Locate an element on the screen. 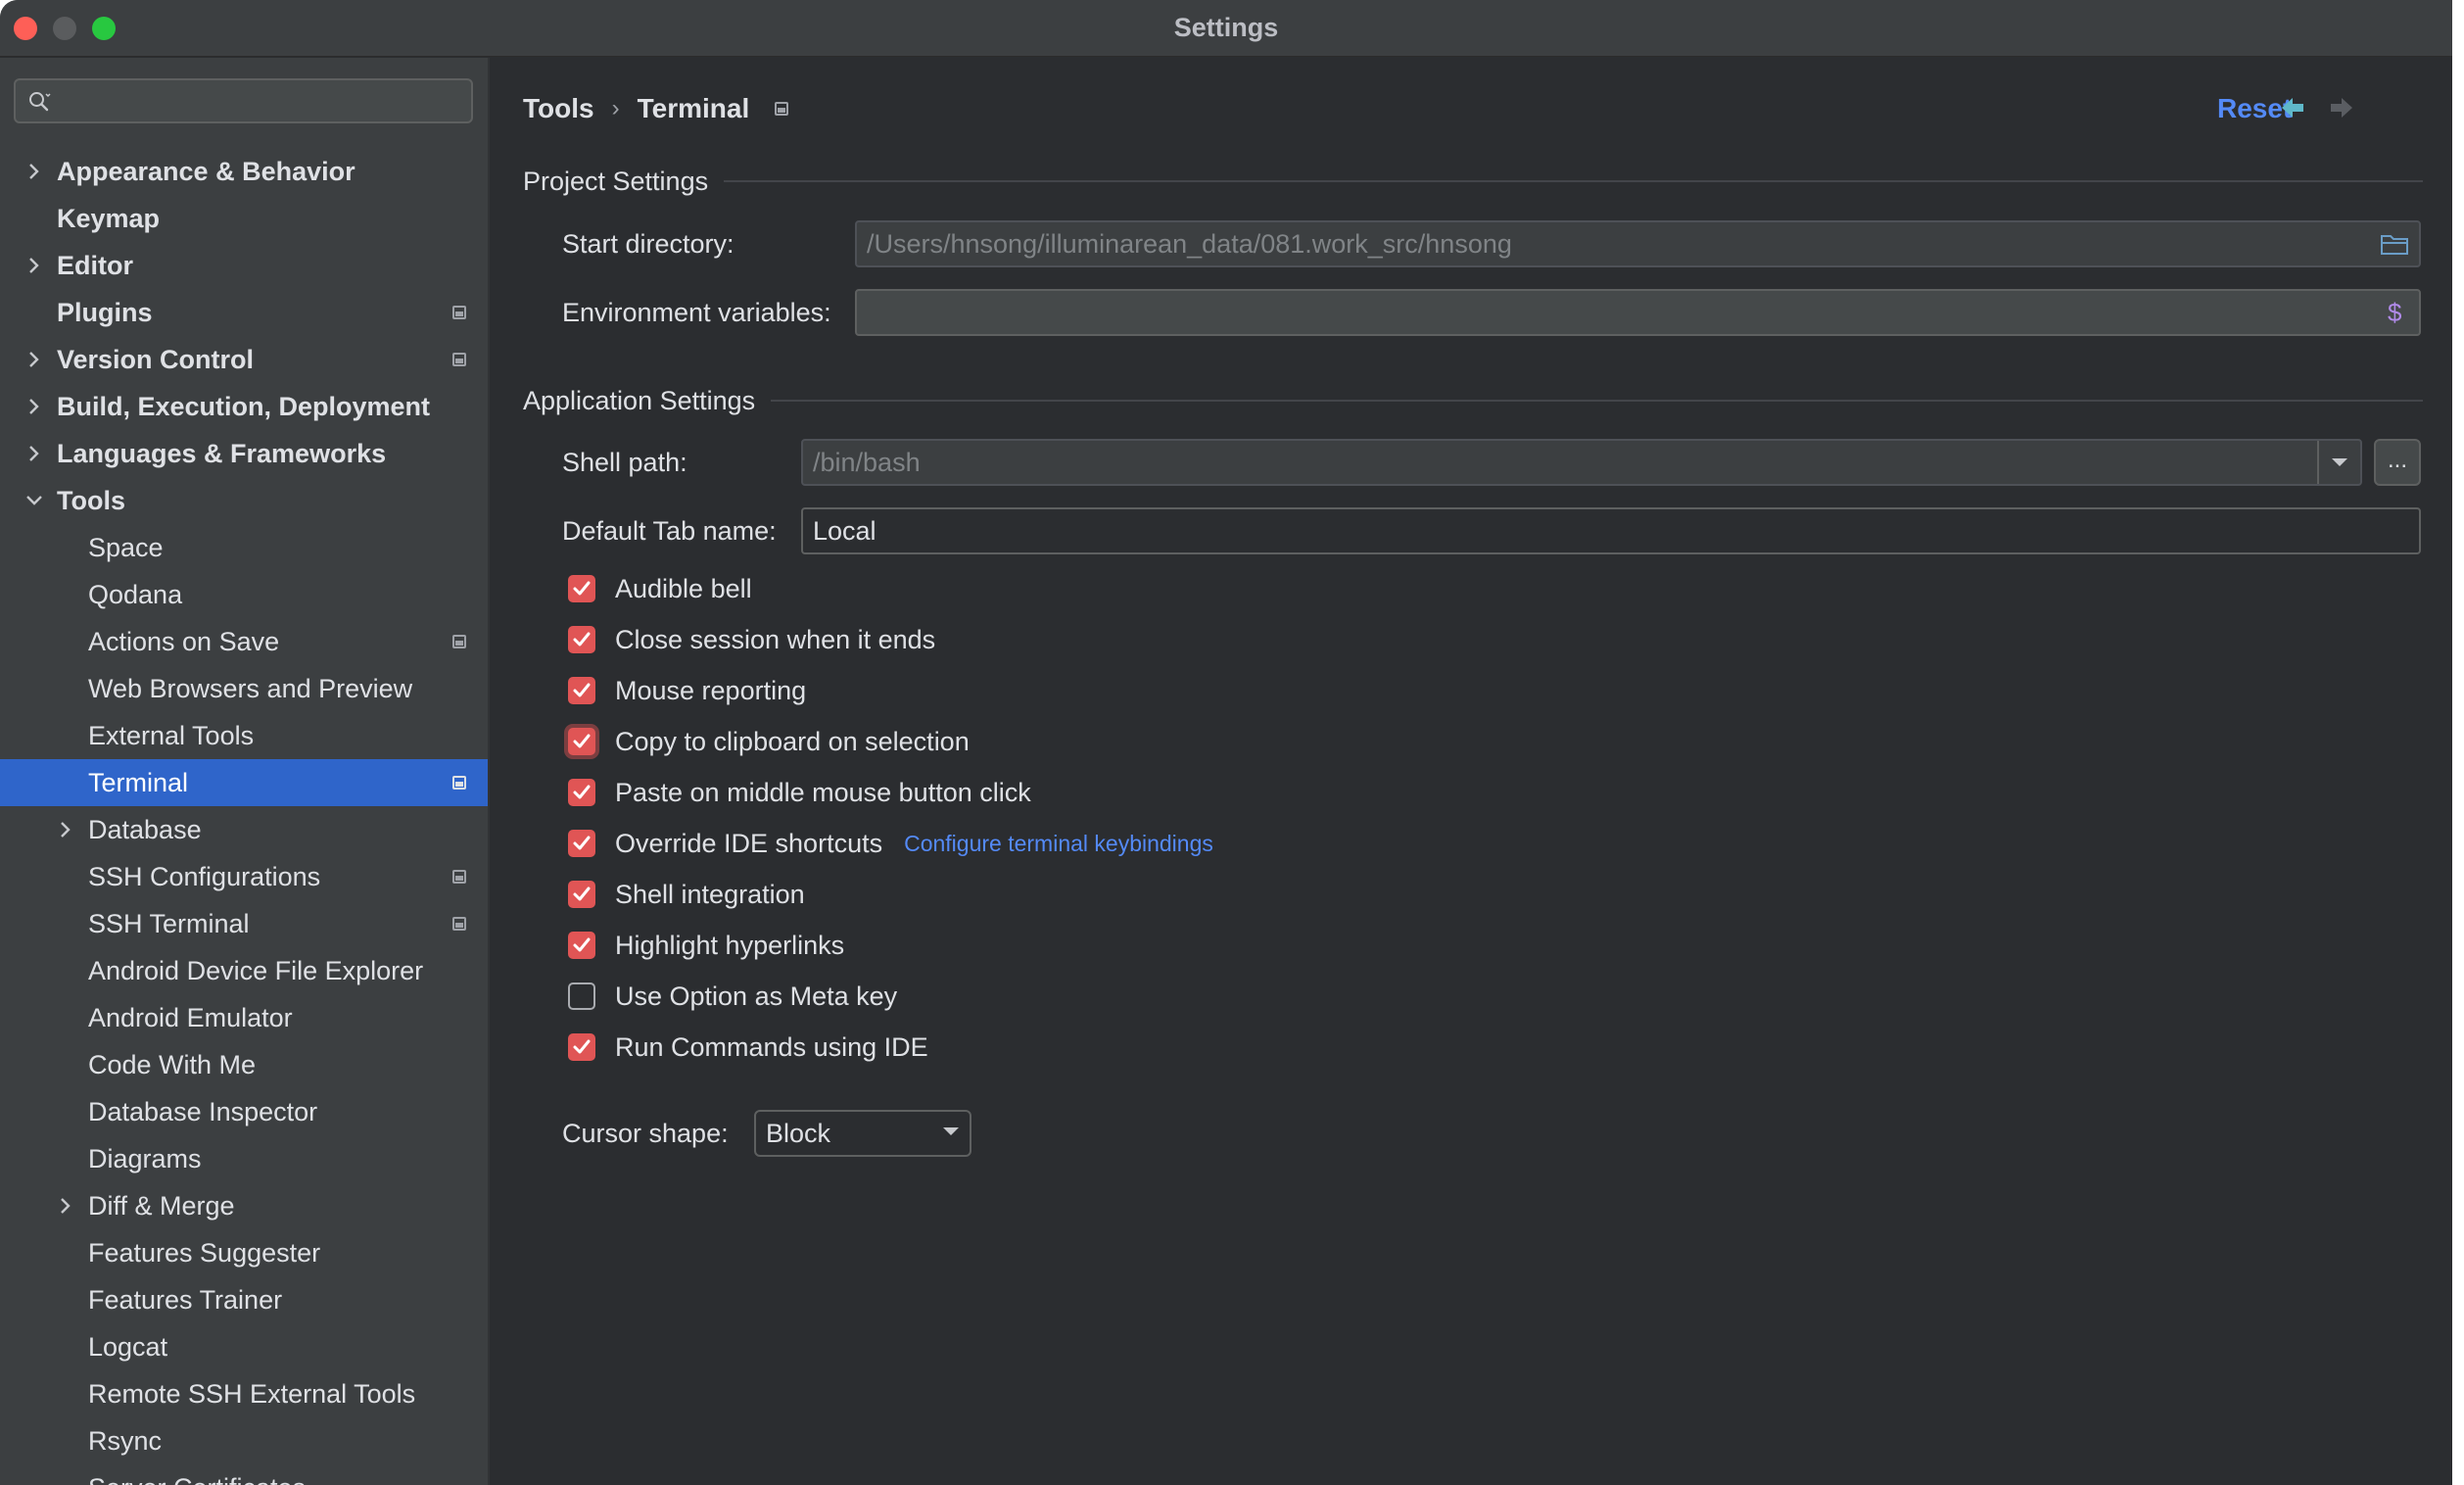  shell-path-value: /bin/bash is located at coordinates (867, 462).